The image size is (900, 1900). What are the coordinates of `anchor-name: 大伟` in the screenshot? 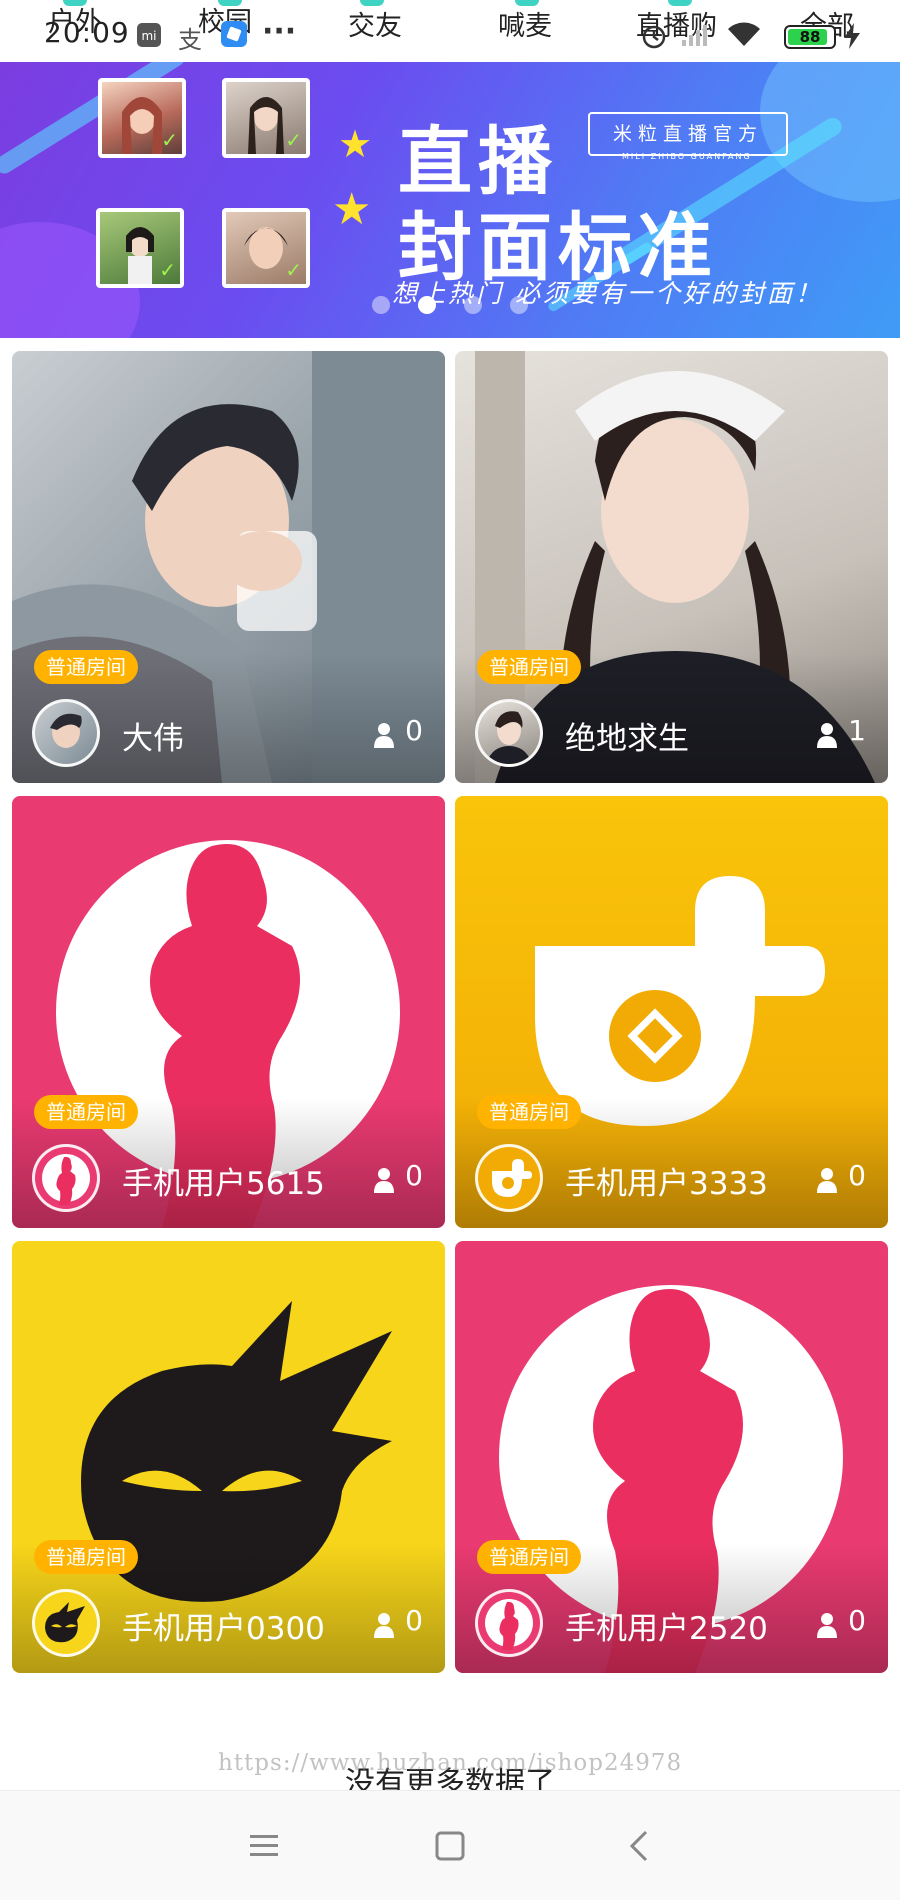 It's located at (153, 739).